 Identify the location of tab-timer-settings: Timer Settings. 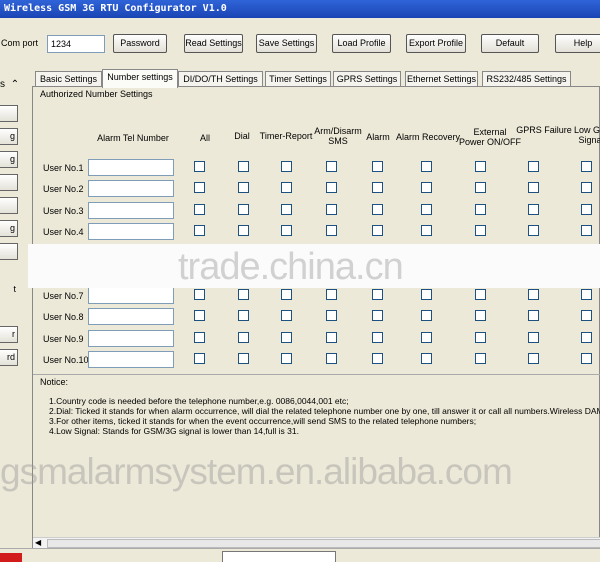
(298, 79).